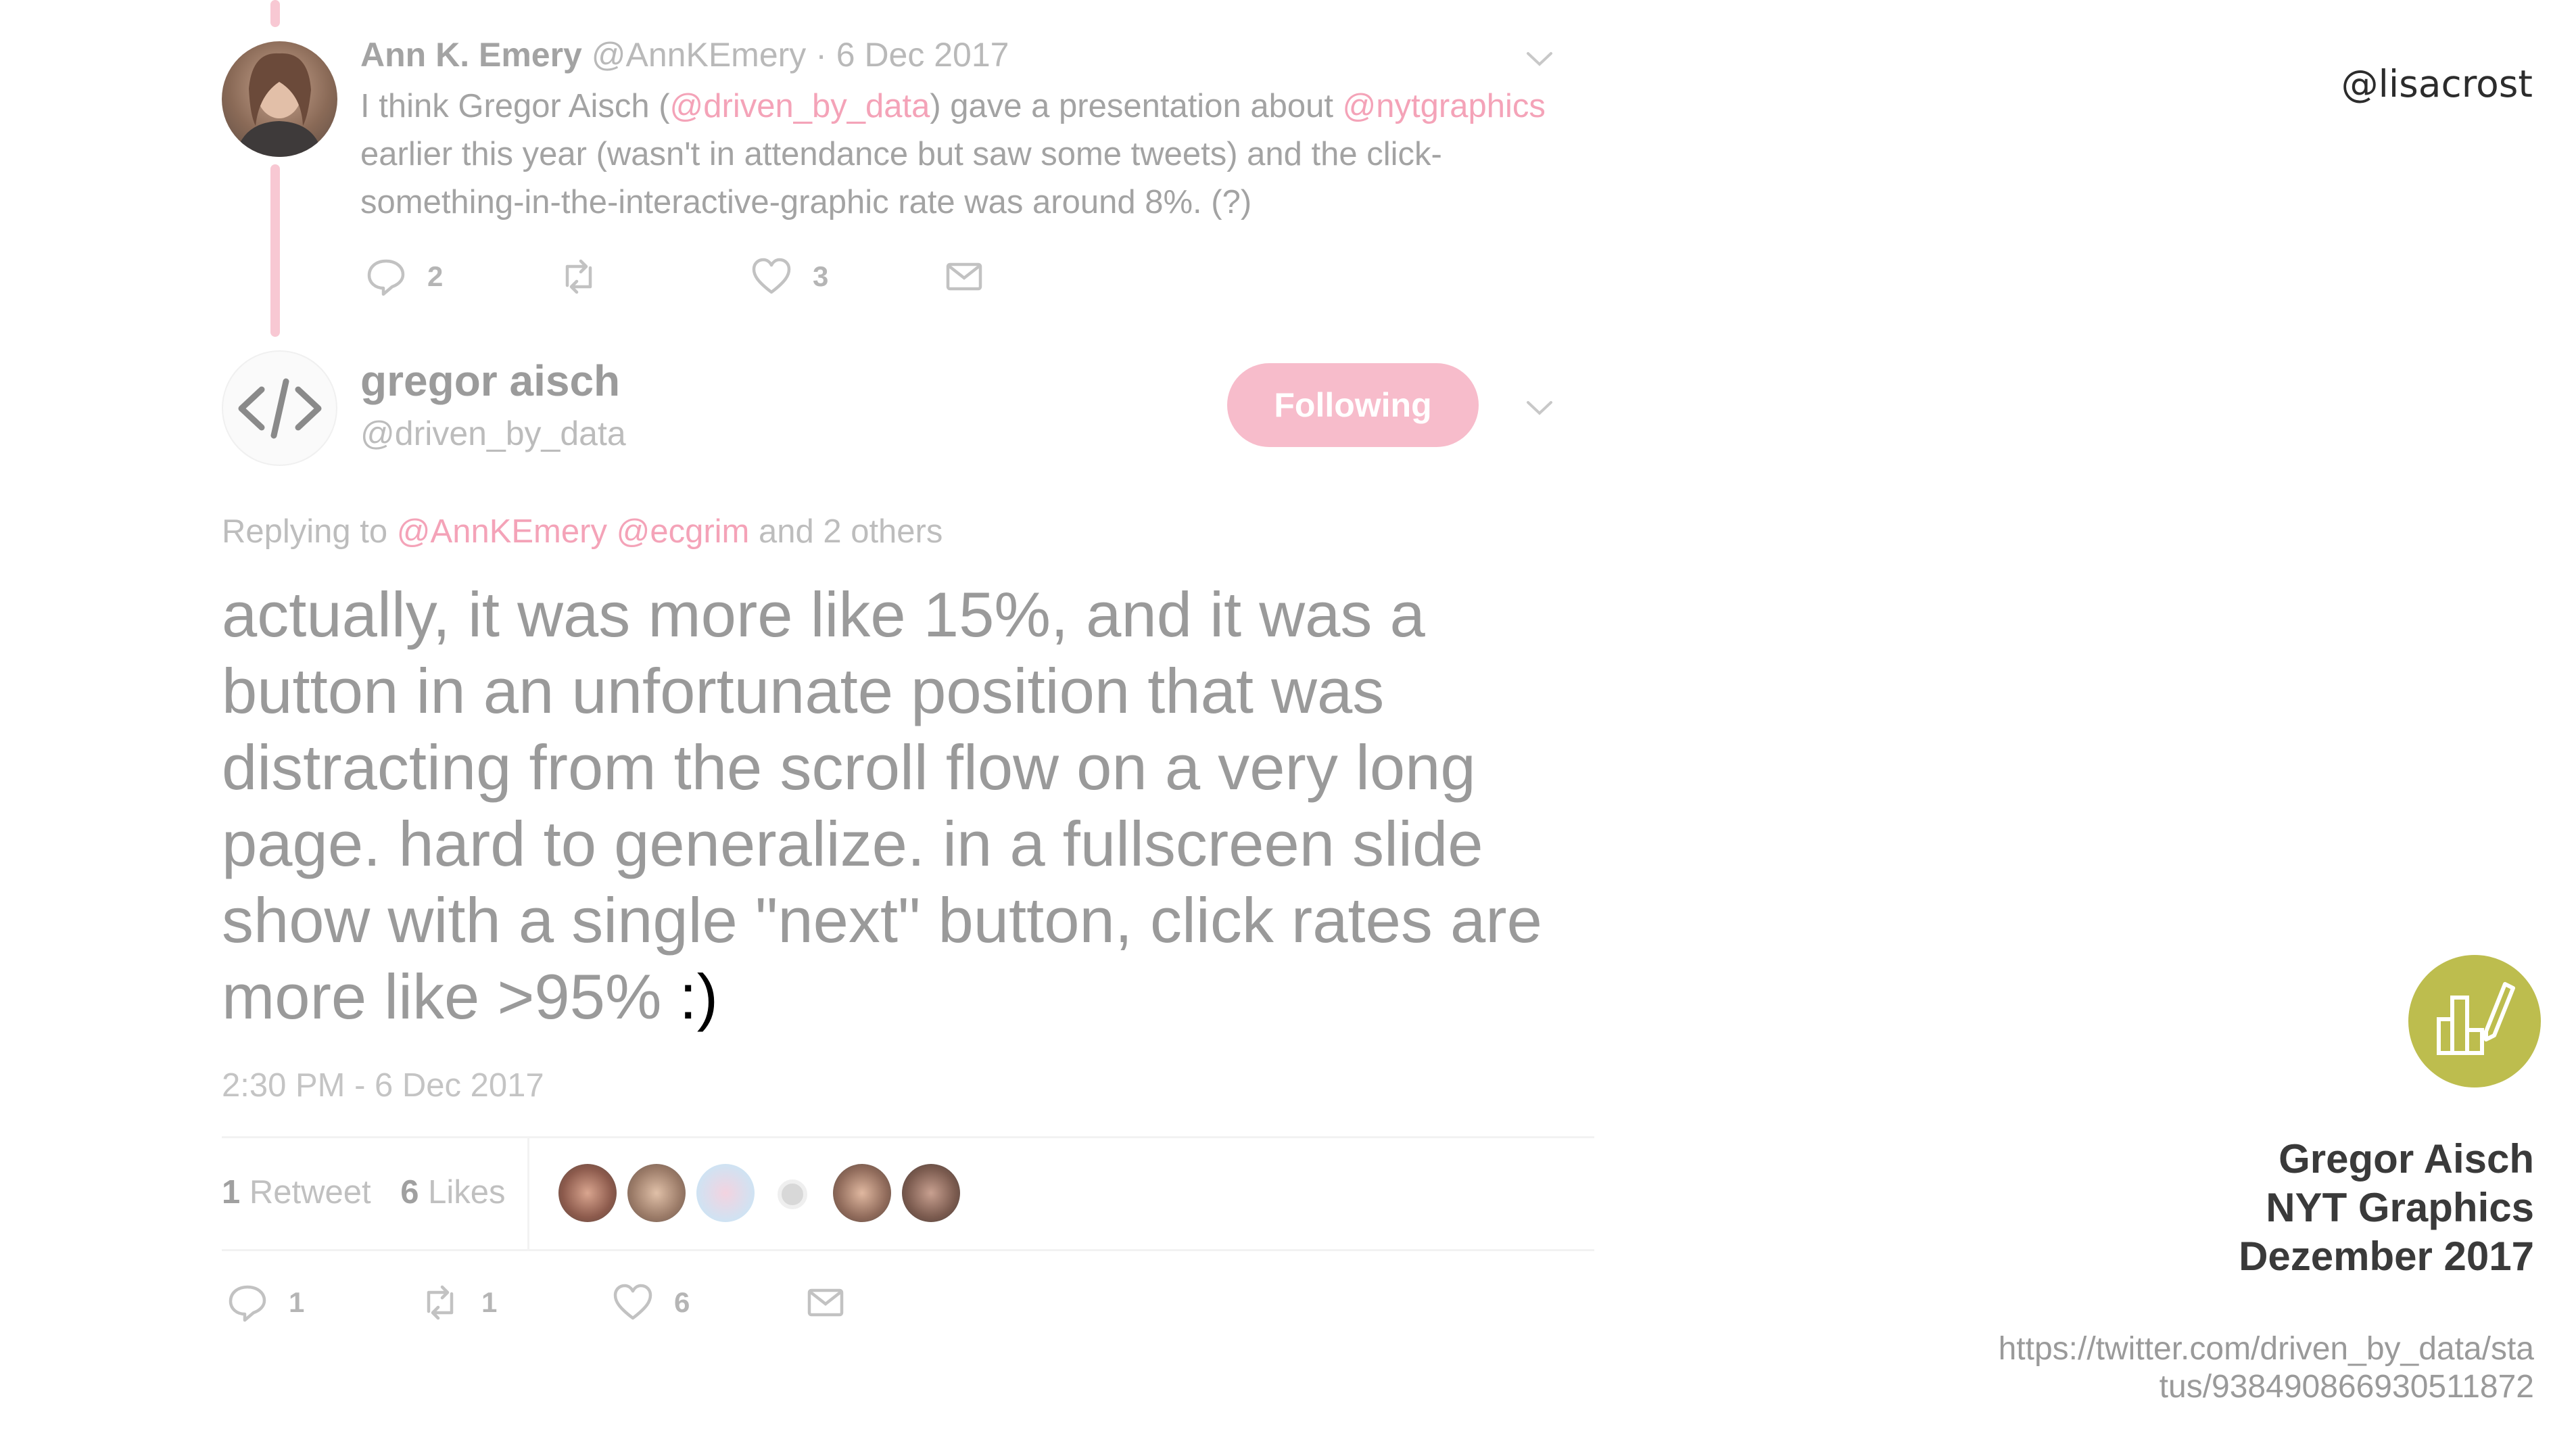 The width and height of the screenshot is (2576, 1450). I want to click on tweet-stats: 1 Retweet 6 Likes, so click(364, 1192).